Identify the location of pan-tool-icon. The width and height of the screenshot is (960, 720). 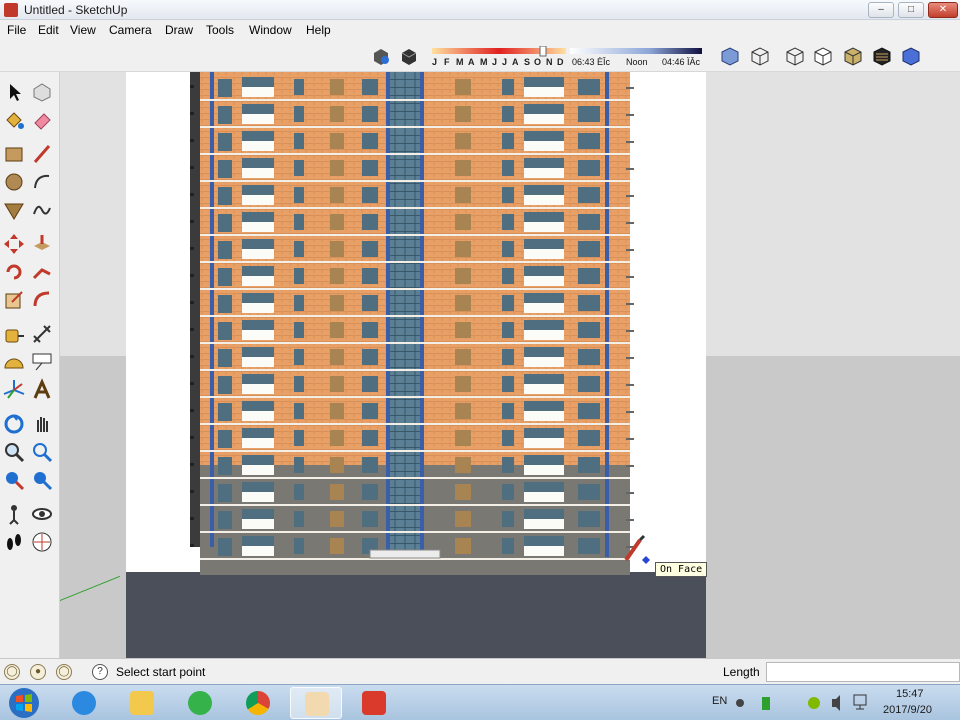
(42, 424).